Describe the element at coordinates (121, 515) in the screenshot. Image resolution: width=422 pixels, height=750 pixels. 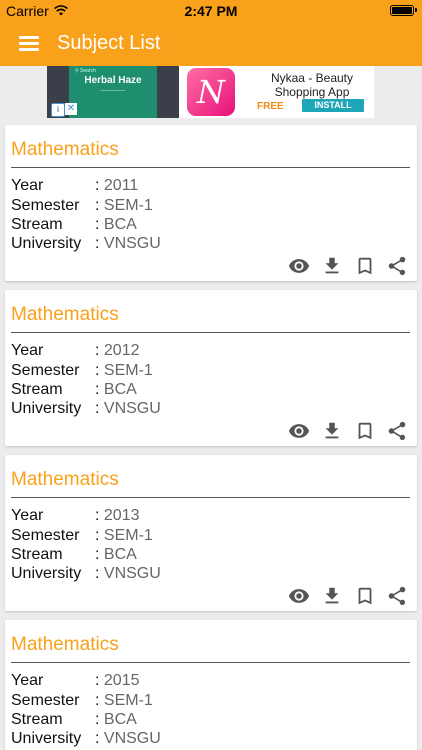
I see `year-value: 2013` at that location.